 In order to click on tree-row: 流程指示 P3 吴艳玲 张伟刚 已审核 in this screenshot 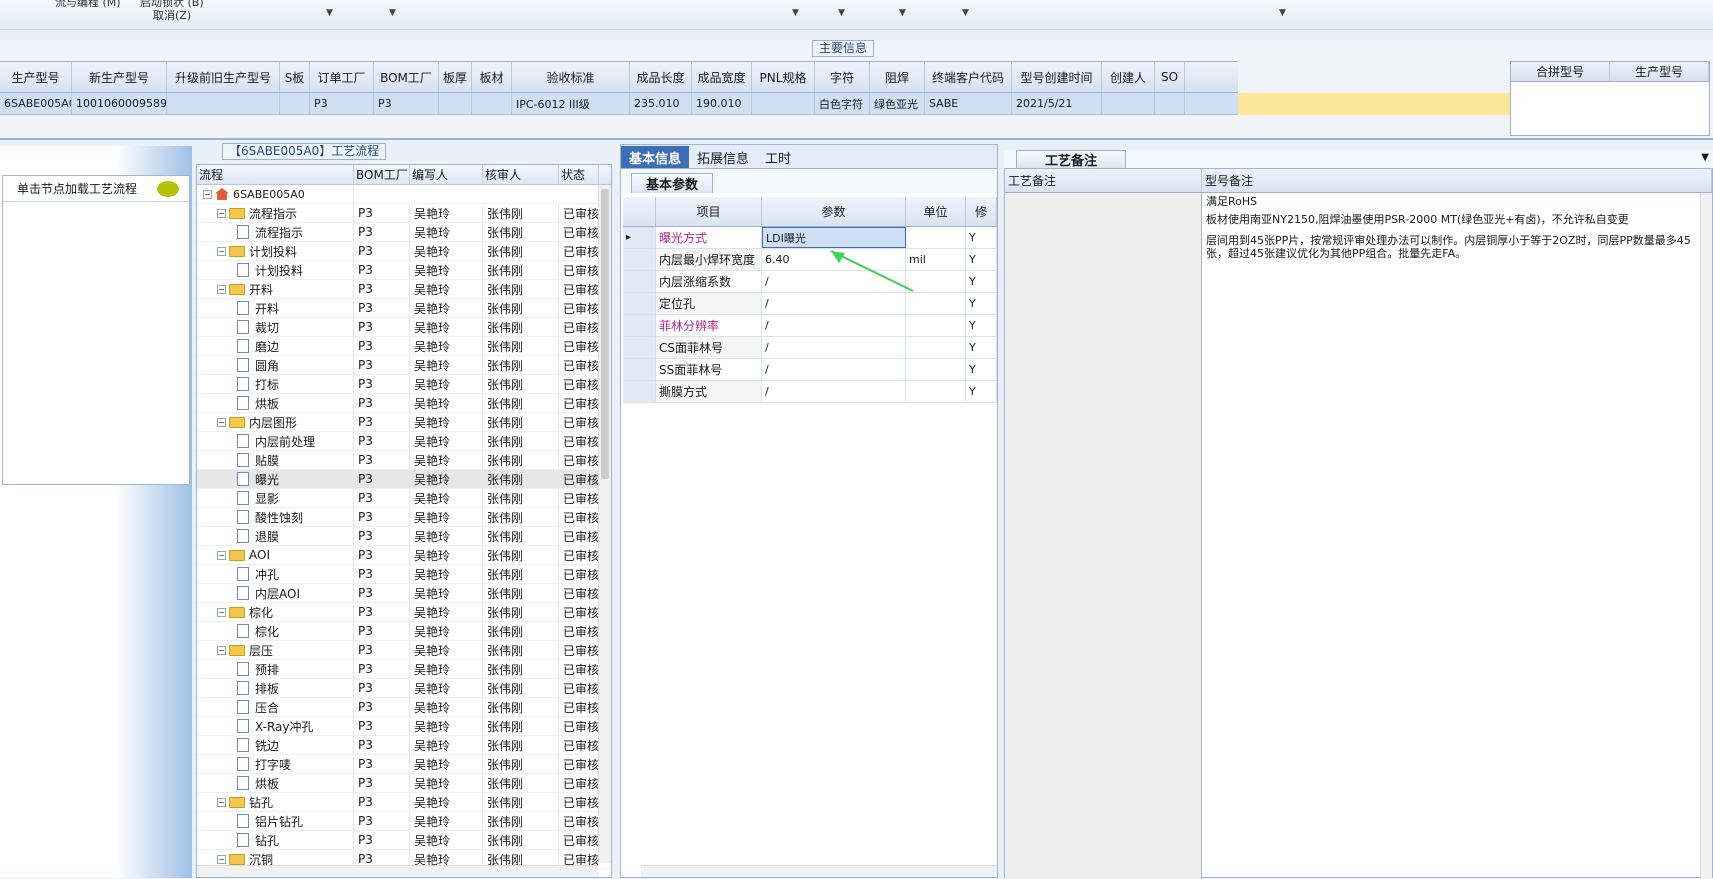, I will do `click(404, 232)`.